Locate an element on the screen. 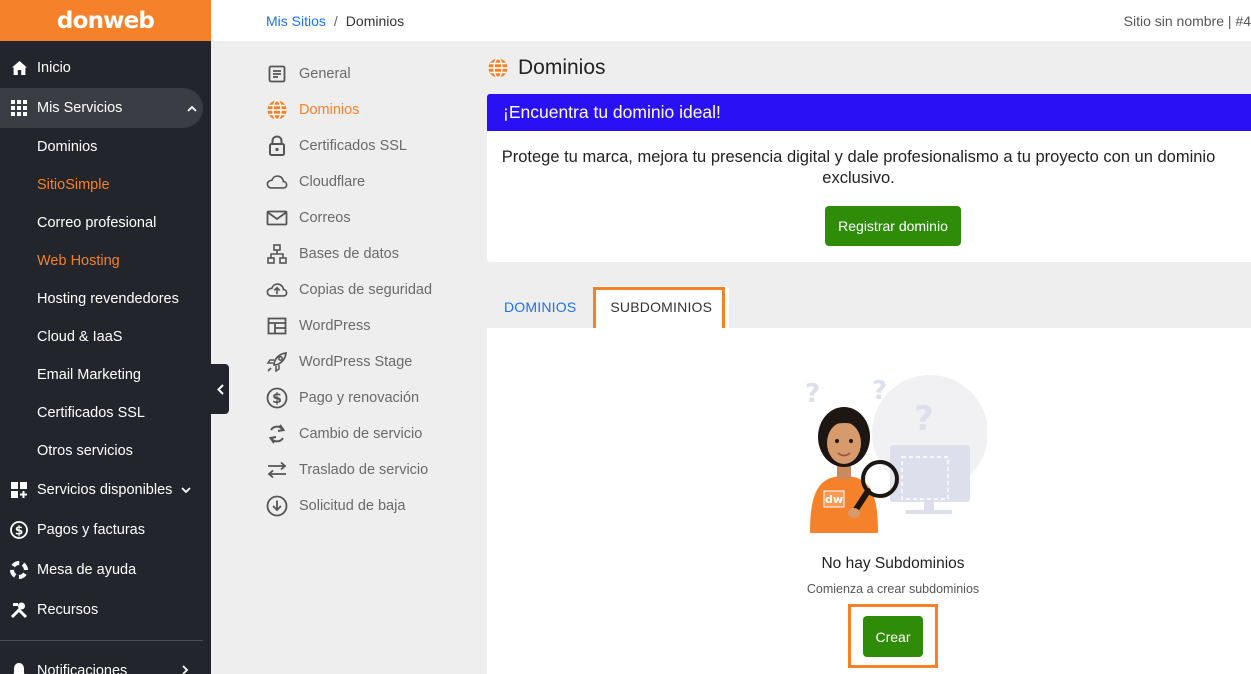 The image size is (1251, 674). sidebar-item-mesa-ayuda: Mesa de ayuda is located at coordinates (105, 570).